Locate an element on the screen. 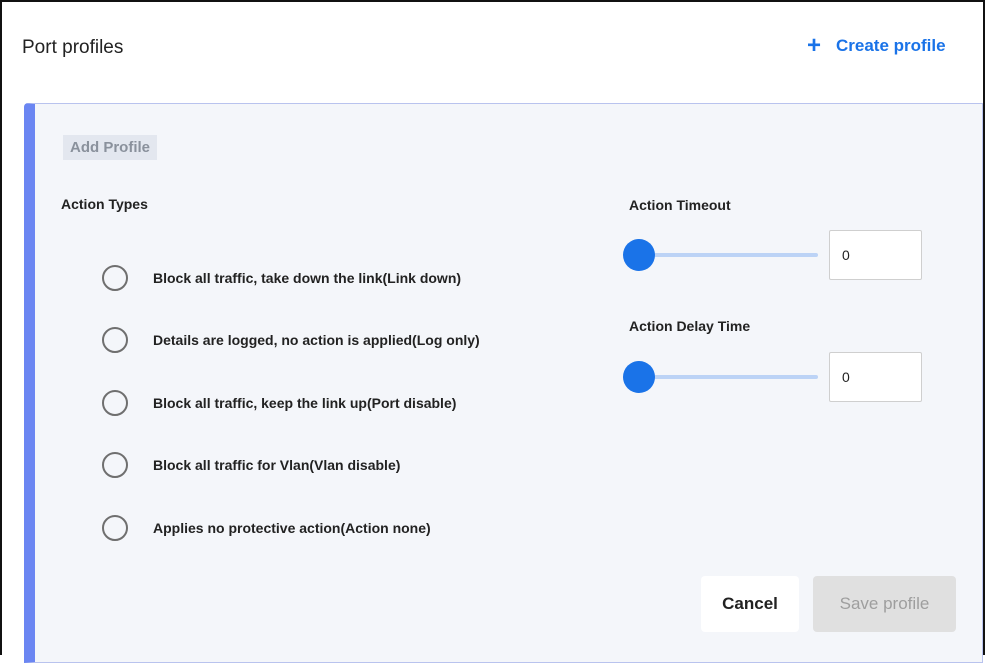  action-delay-label: Action Delay Time is located at coordinates (690, 326).